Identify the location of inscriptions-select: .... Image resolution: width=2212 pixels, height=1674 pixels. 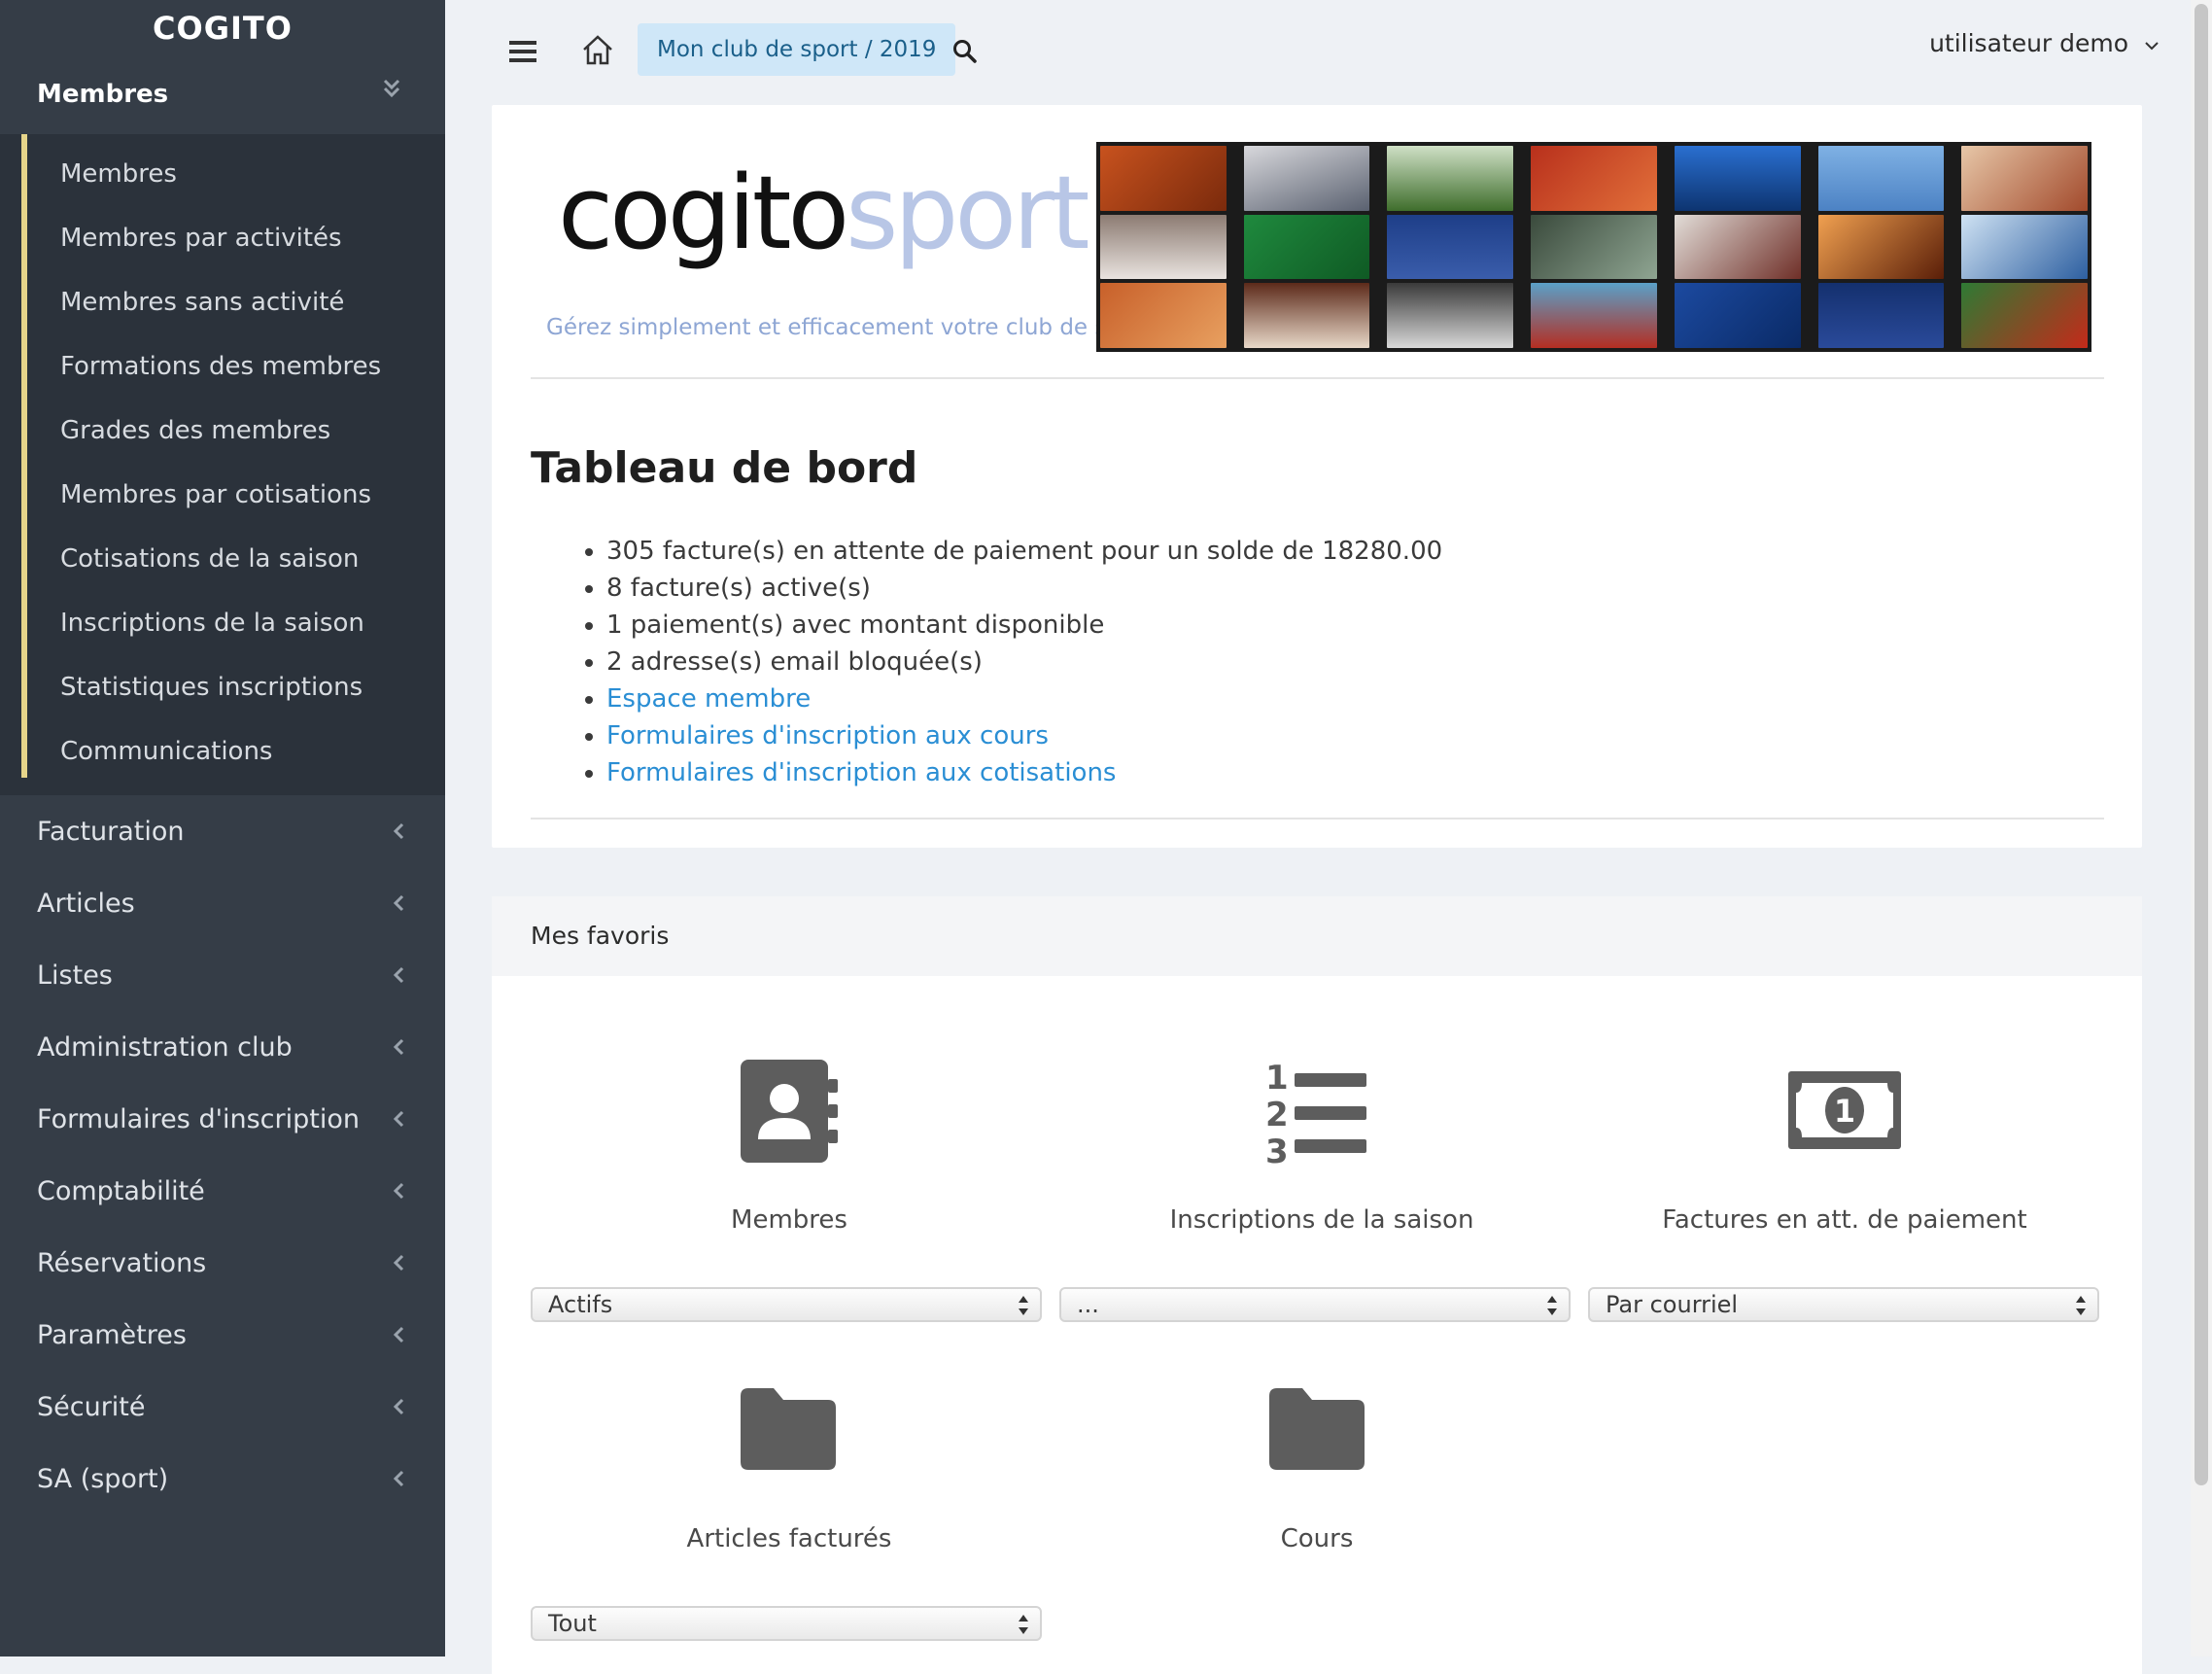
(1315, 1304).